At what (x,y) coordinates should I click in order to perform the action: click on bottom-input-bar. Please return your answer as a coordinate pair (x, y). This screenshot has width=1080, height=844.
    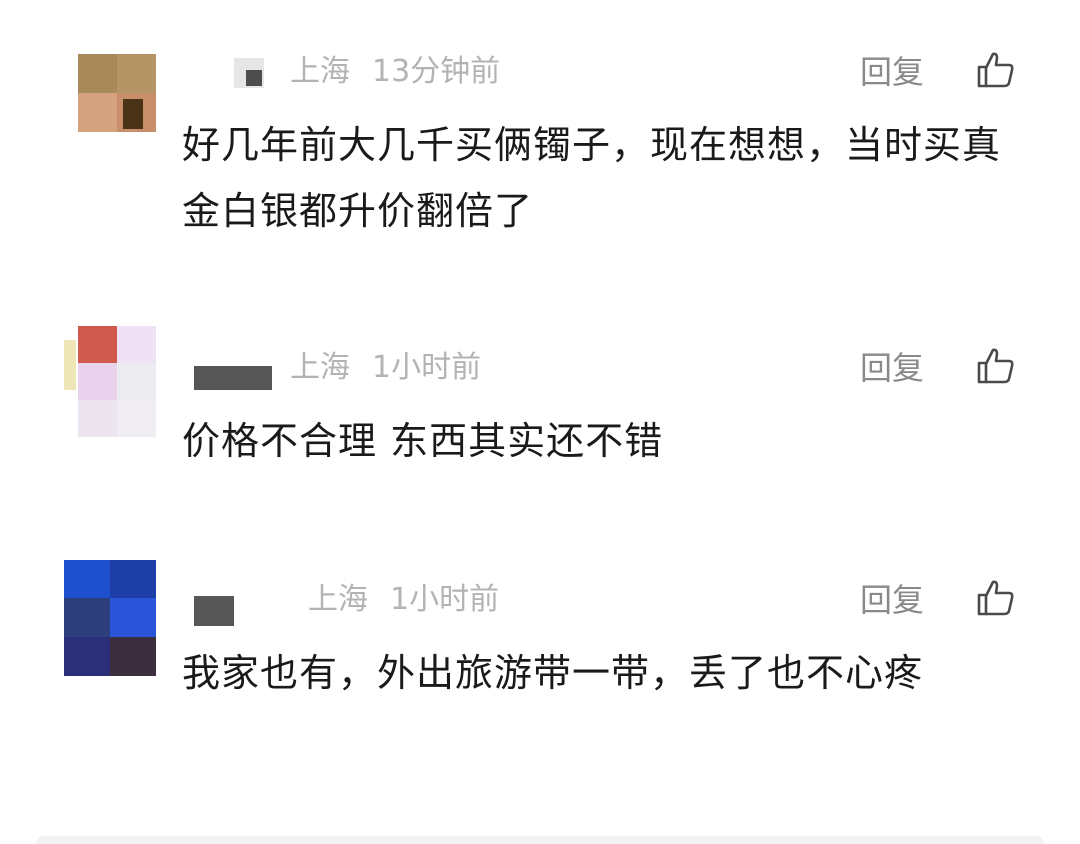
    Looking at the image, I should click on (540, 840).